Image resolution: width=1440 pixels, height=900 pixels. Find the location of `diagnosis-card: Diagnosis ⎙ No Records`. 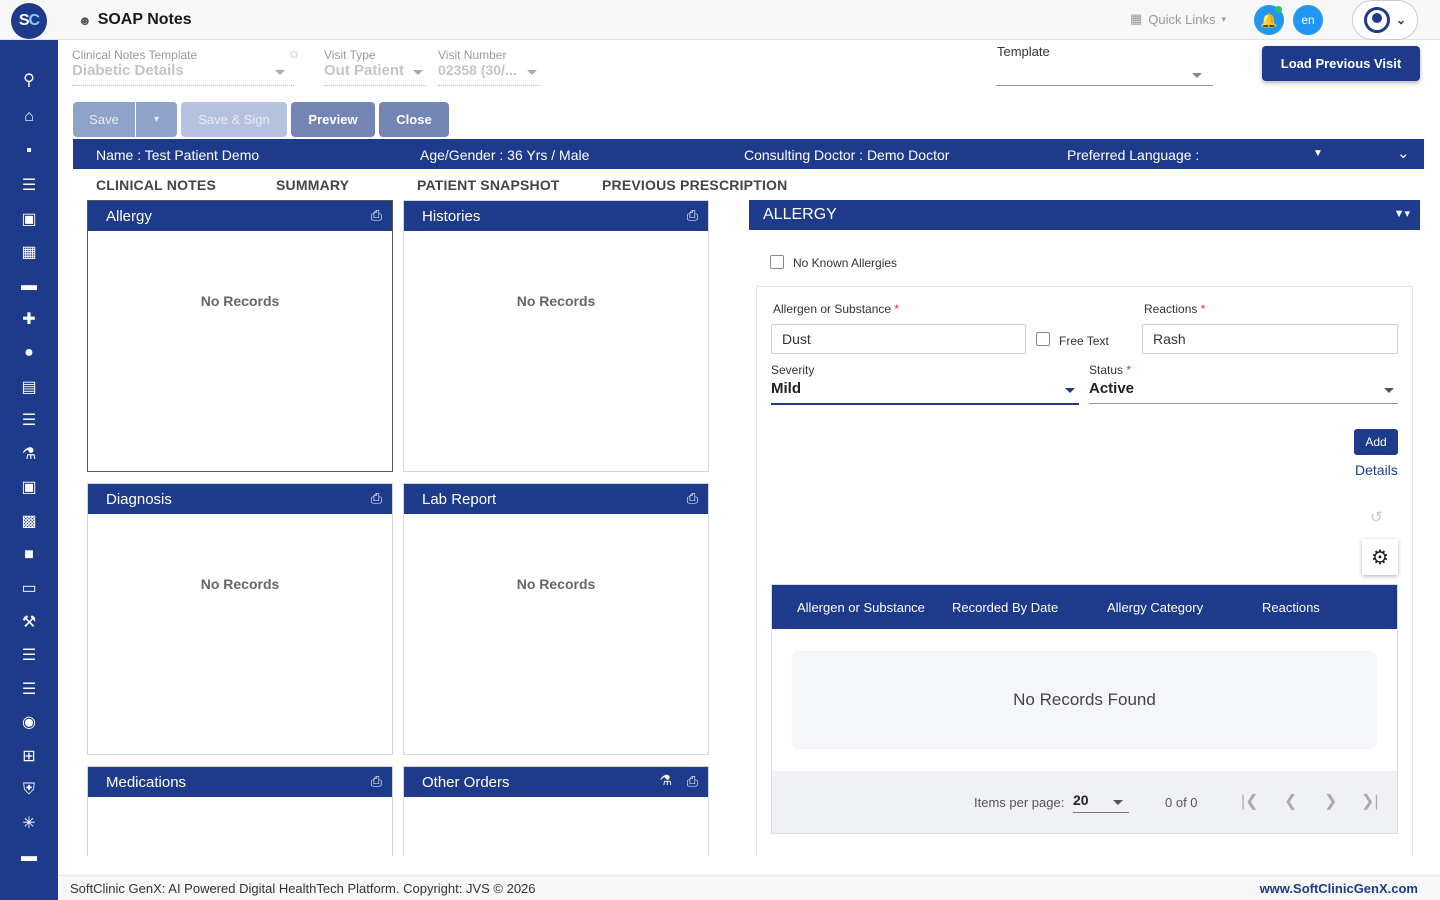

diagnosis-card: Diagnosis ⎙ No Records is located at coordinates (240, 619).